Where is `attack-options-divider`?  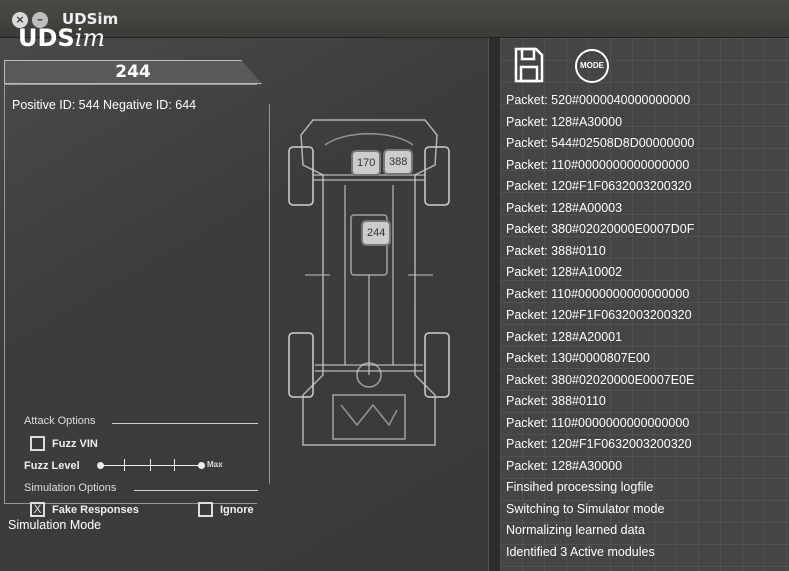
attack-options-divider is located at coordinates (185, 423).